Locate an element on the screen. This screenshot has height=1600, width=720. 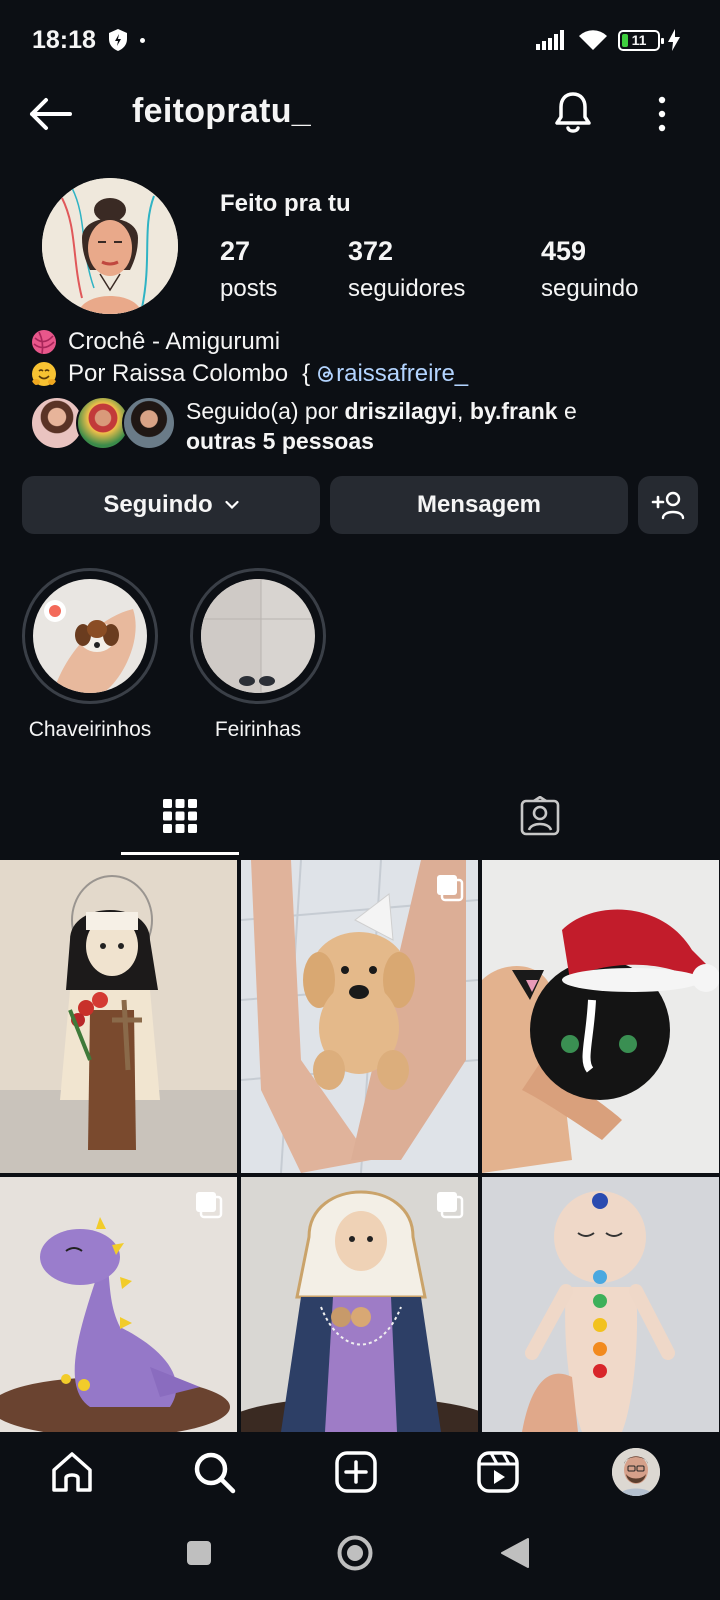
threads-icon is located at coordinates (326, 374).